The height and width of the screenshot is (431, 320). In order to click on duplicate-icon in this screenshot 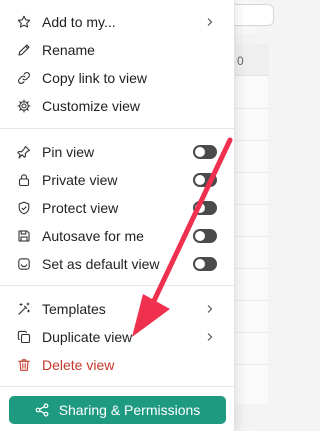, I will do `click(24, 337)`.